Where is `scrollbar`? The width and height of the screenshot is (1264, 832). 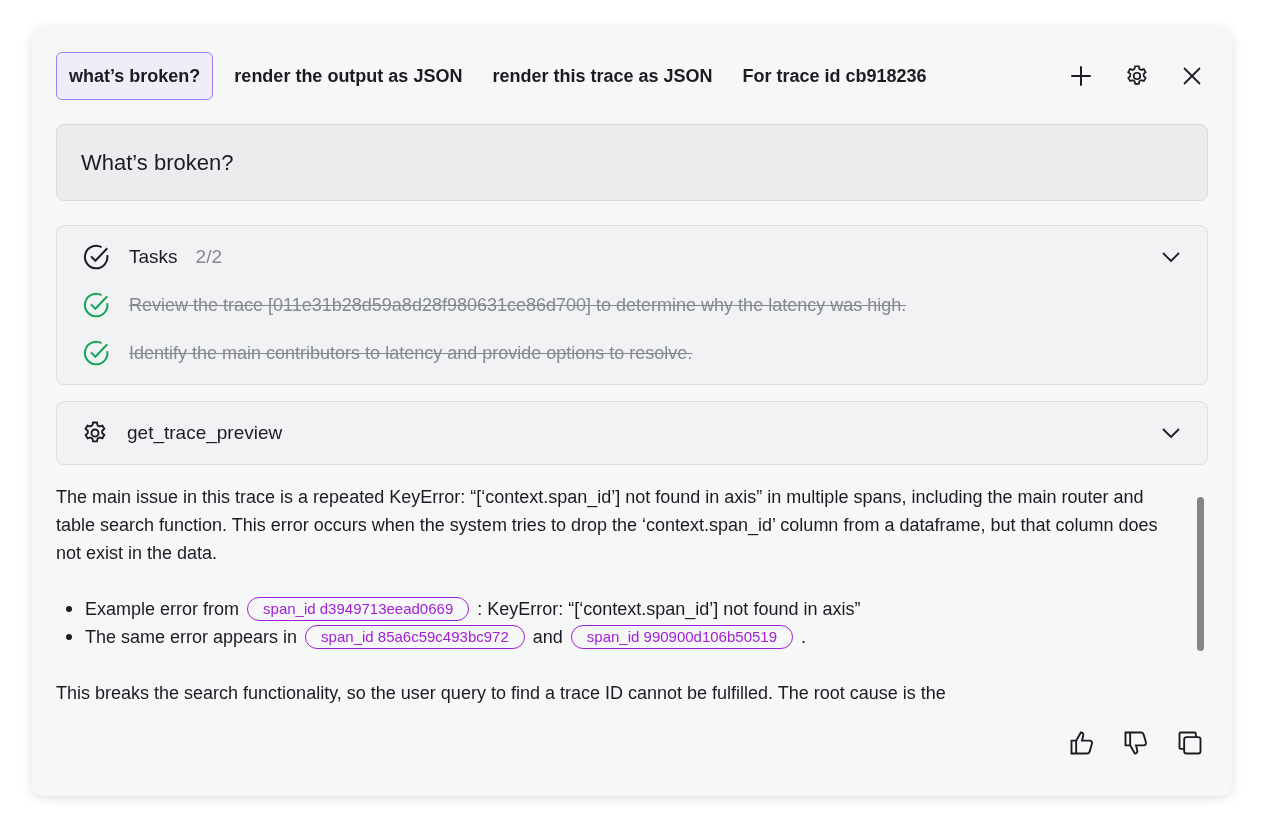
scrollbar is located at coordinates (1200, 574).